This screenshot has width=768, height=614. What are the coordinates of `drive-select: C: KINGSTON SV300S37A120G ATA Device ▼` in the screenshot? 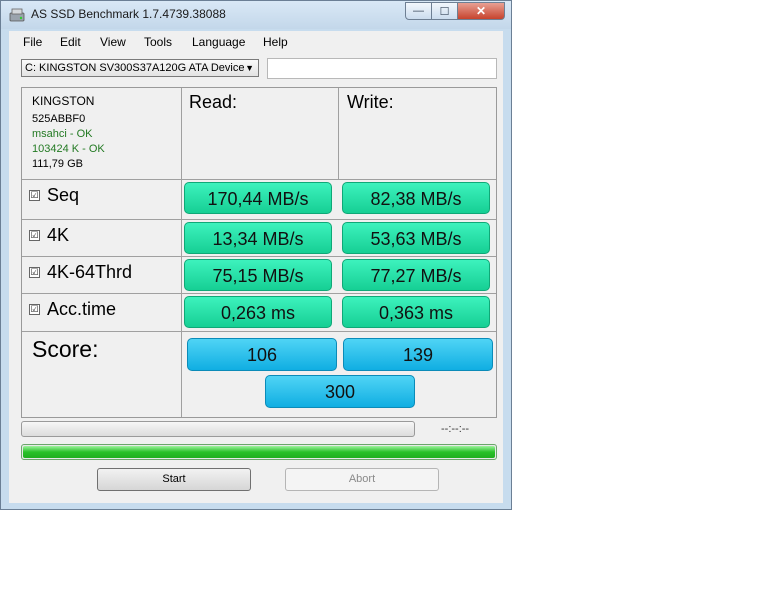 It's located at (140, 68).